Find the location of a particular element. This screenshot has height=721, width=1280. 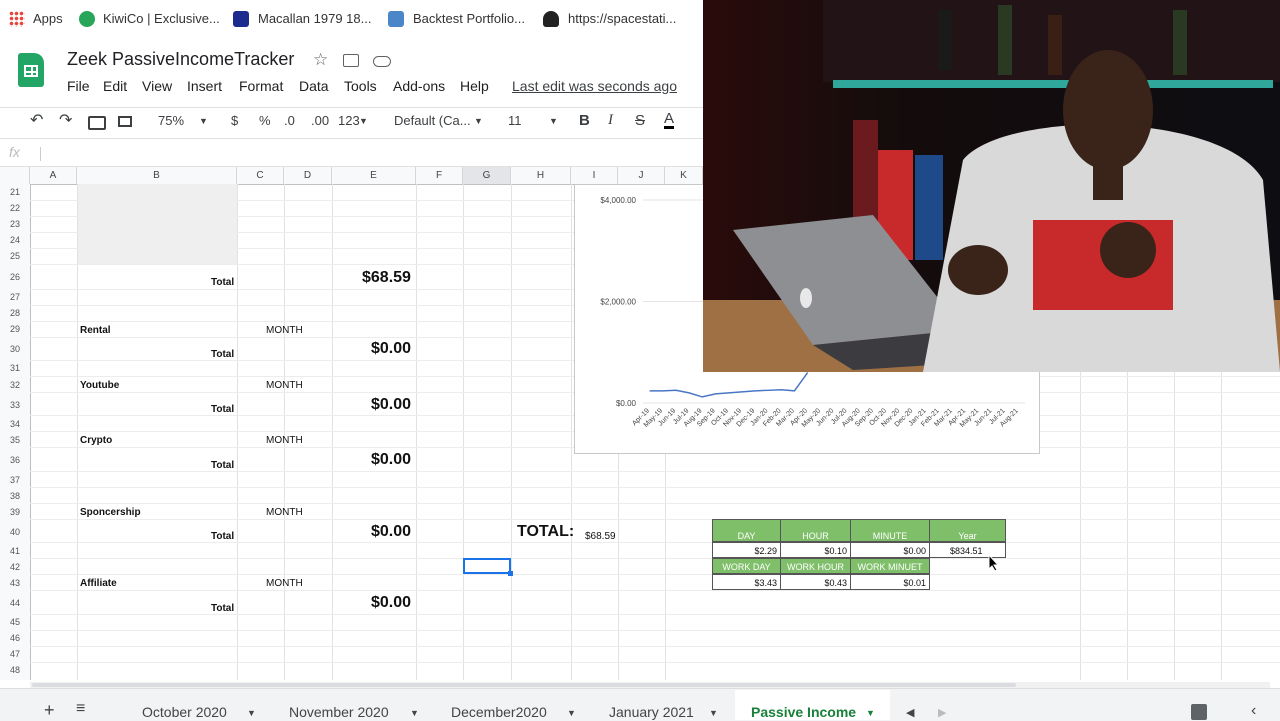

row-header: 47 is located at coordinates (15, 654).